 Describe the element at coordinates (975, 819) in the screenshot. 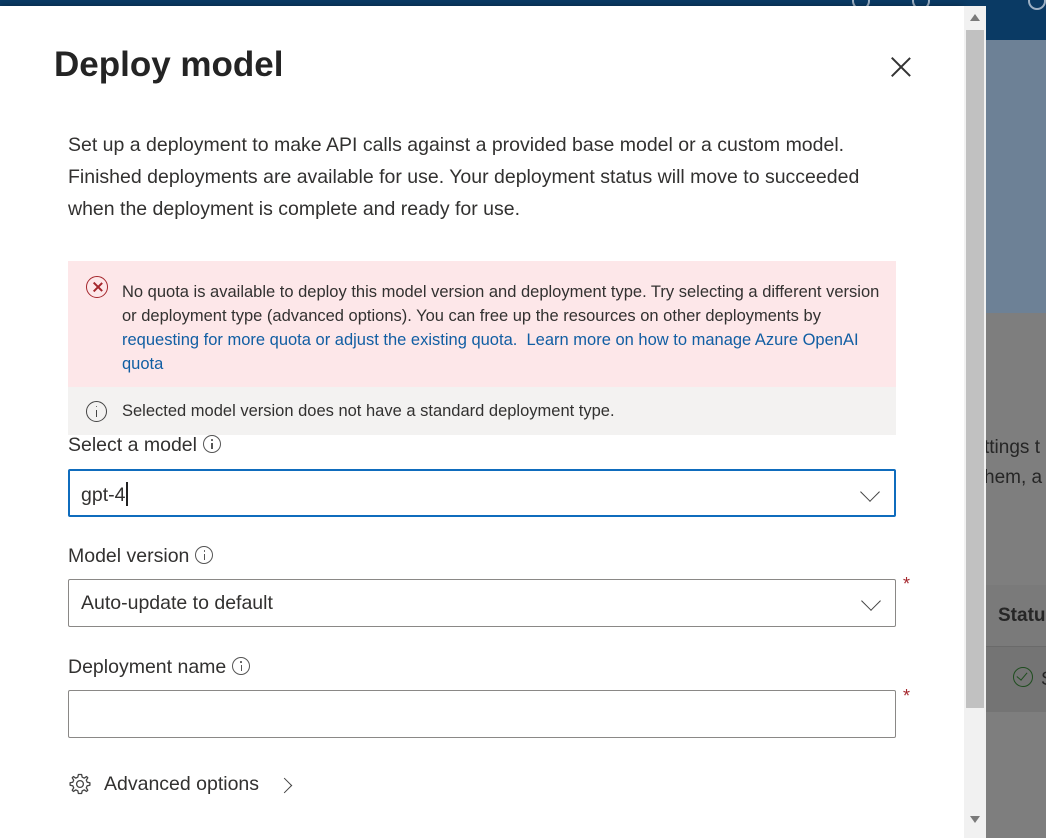

I see `scroll-down-arrow-icon` at that location.